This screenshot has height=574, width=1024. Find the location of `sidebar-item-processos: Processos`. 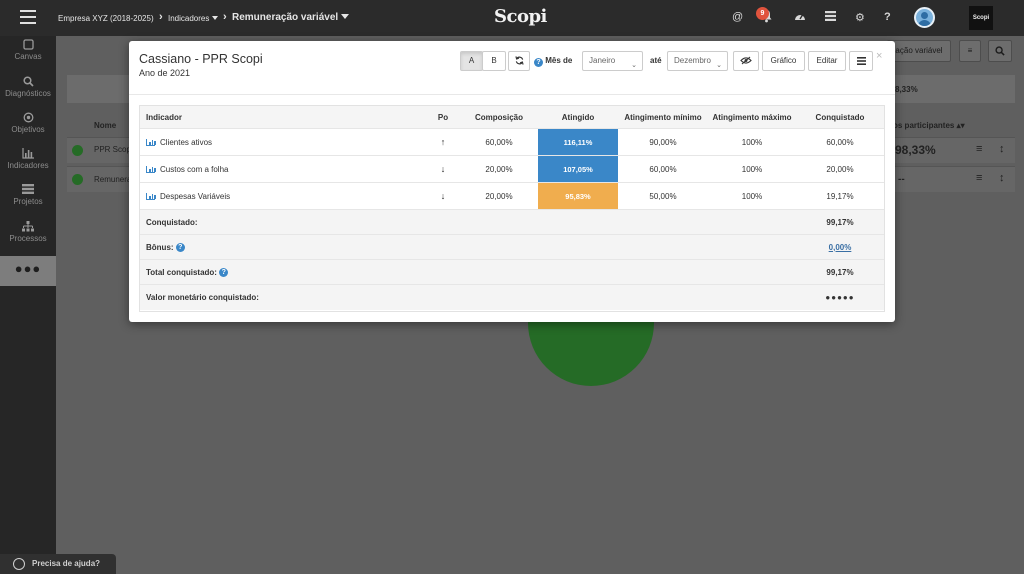

sidebar-item-processos: Processos is located at coordinates (28, 232).